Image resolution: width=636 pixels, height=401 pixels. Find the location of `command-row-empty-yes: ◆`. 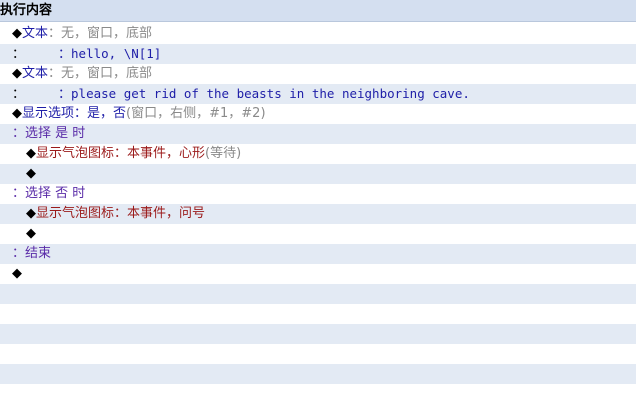

command-row-empty-yes: ◆ is located at coordinates (318, 174).